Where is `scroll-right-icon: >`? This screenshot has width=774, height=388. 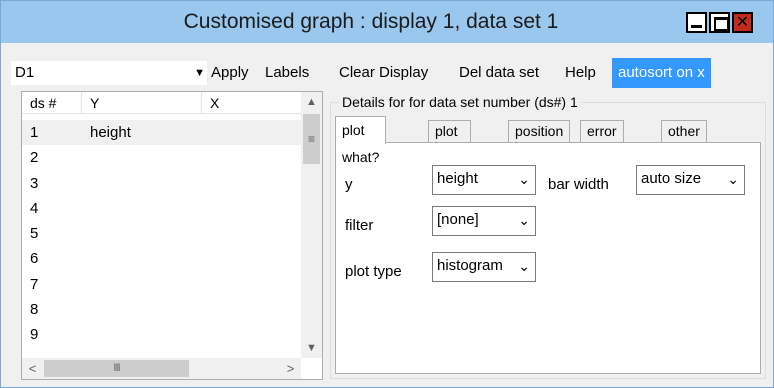
scroll-right-icon: > is located at coordinates (290, 368).